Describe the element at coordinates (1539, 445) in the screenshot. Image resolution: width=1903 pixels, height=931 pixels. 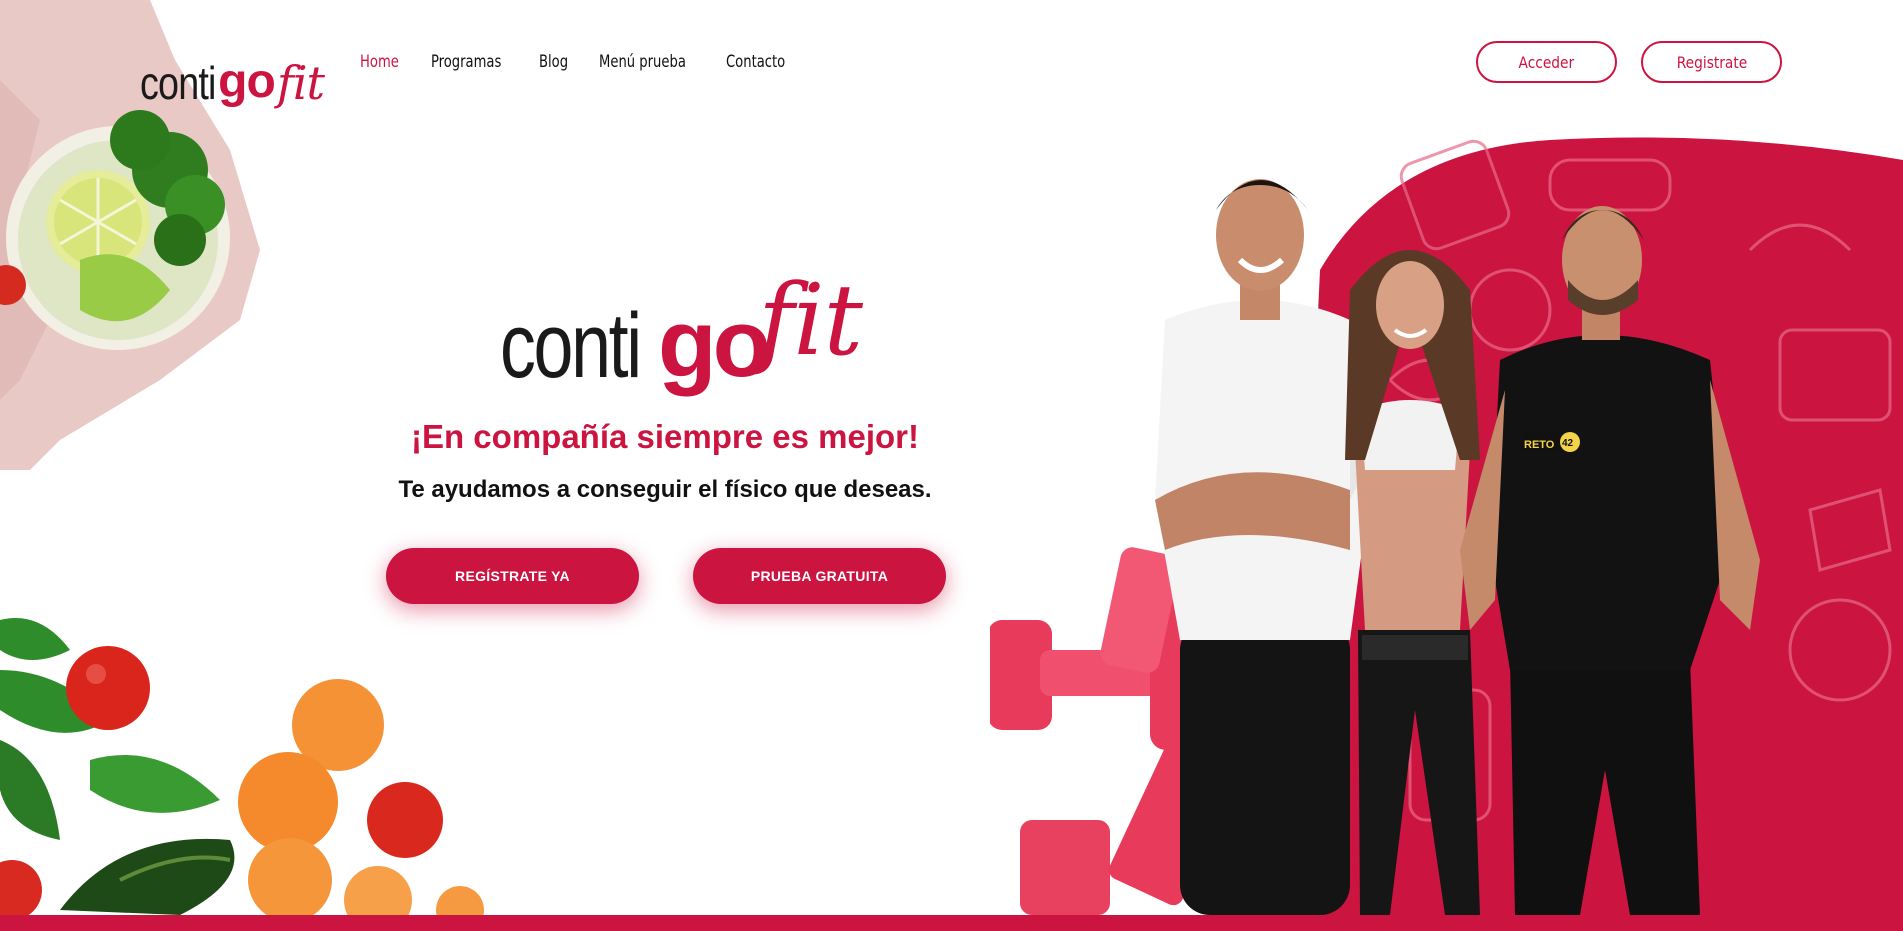
I see `shirt-logo: RETO` at that location.